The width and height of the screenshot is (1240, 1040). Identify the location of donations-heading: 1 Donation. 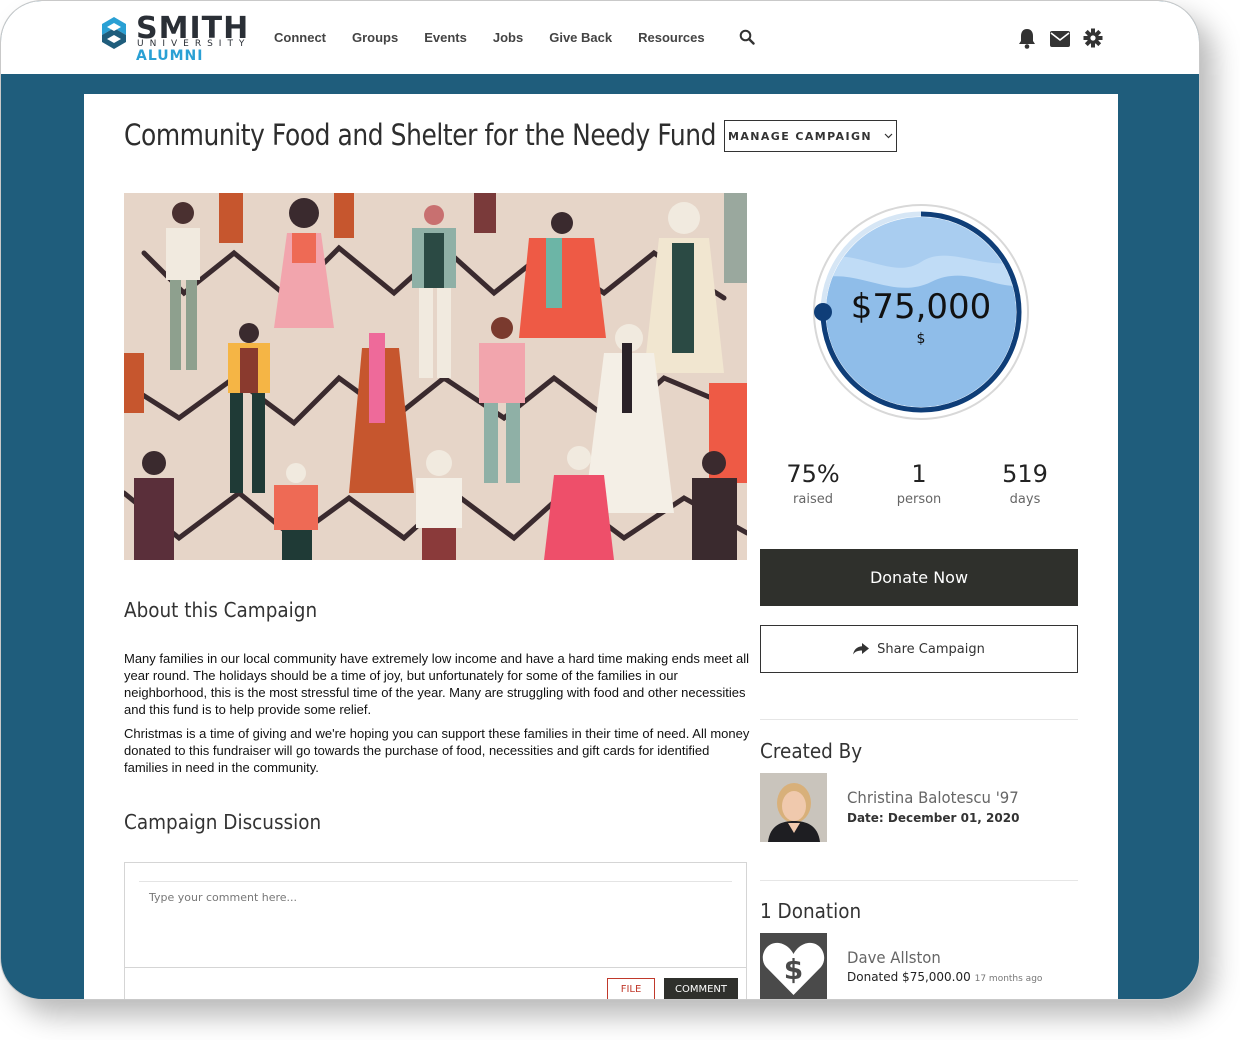
(811, 911).